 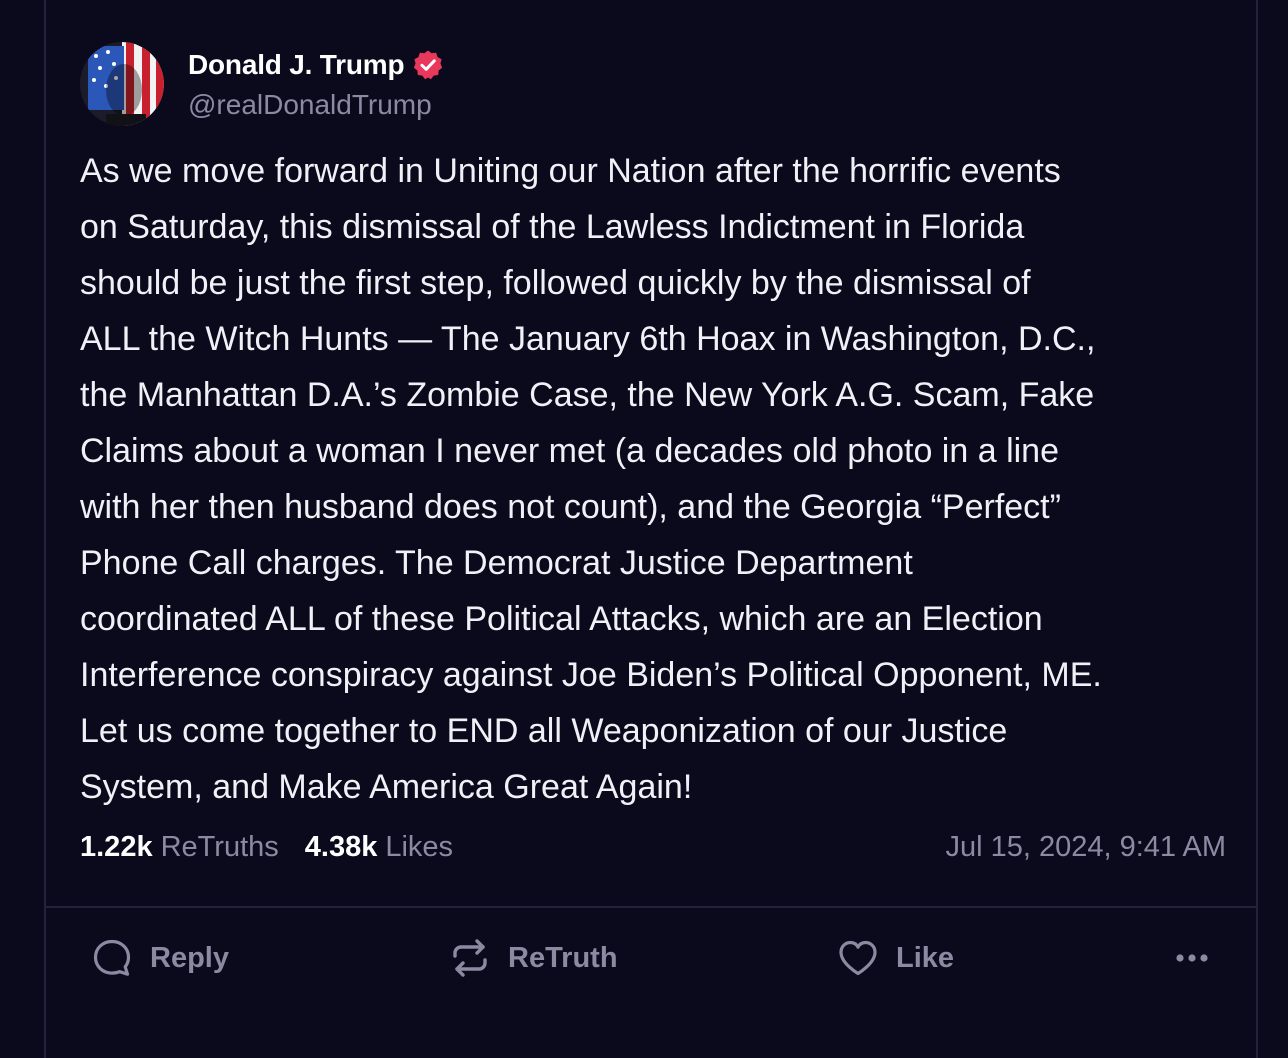 What do you see at coordinates (379, 847) in the screenshot?
I see `likes-stat: 4.38k Likes` at bounding box center [379, 847].